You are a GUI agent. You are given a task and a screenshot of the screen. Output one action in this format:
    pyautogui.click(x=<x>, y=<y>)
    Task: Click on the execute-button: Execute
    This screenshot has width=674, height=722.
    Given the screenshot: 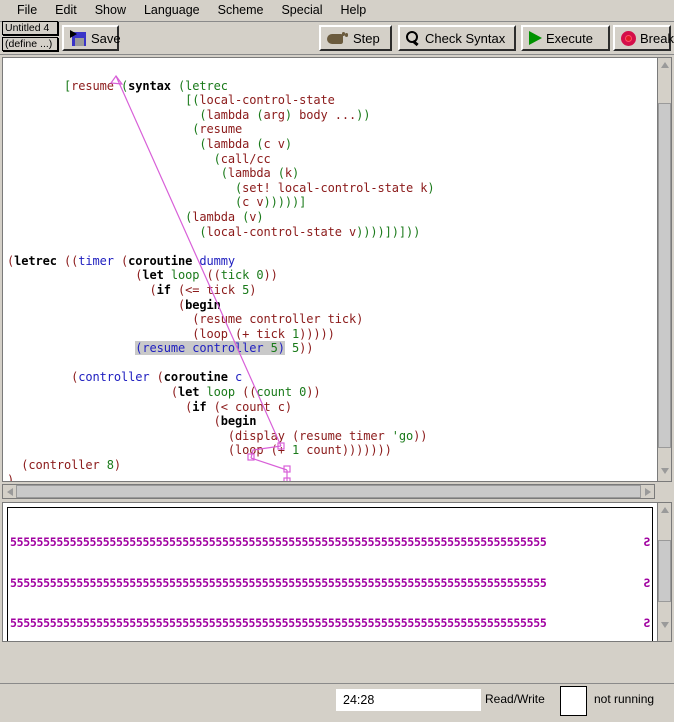 What is the action you would take?
    pyautogui.click(x=565, y=38)
    